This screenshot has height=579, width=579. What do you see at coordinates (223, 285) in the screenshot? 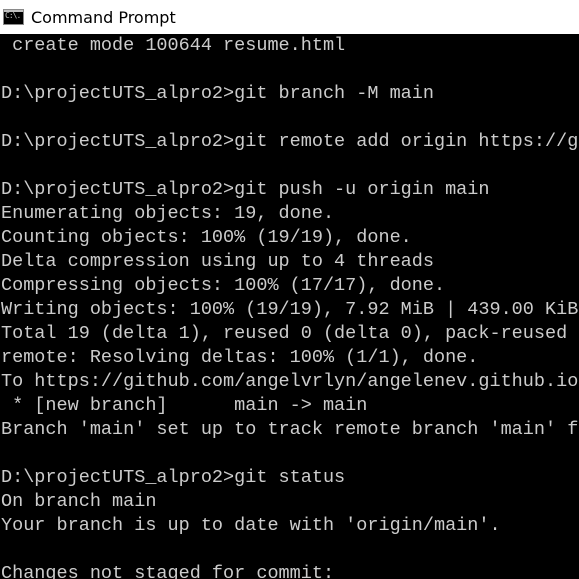
I see `console-line: Compressing objects: 100% (17/17), done.` at bounding box center [223, 285].